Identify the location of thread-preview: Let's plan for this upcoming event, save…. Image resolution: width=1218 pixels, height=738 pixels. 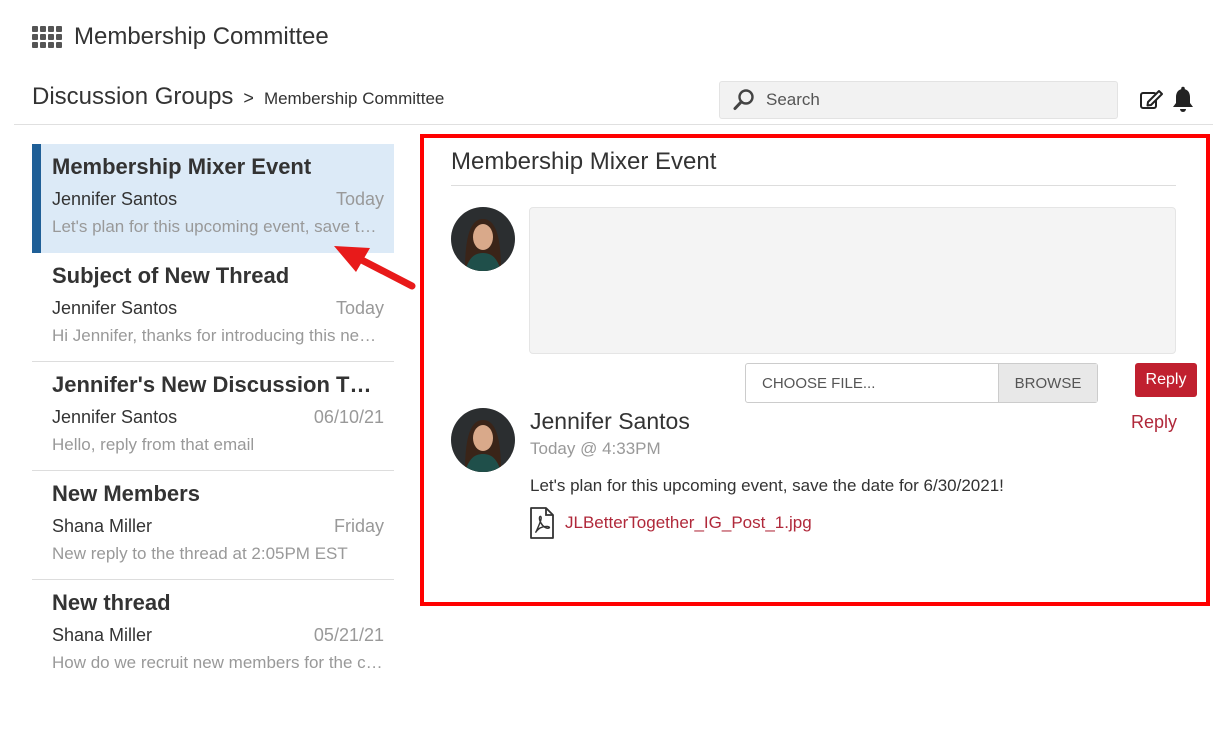
(218, 226).